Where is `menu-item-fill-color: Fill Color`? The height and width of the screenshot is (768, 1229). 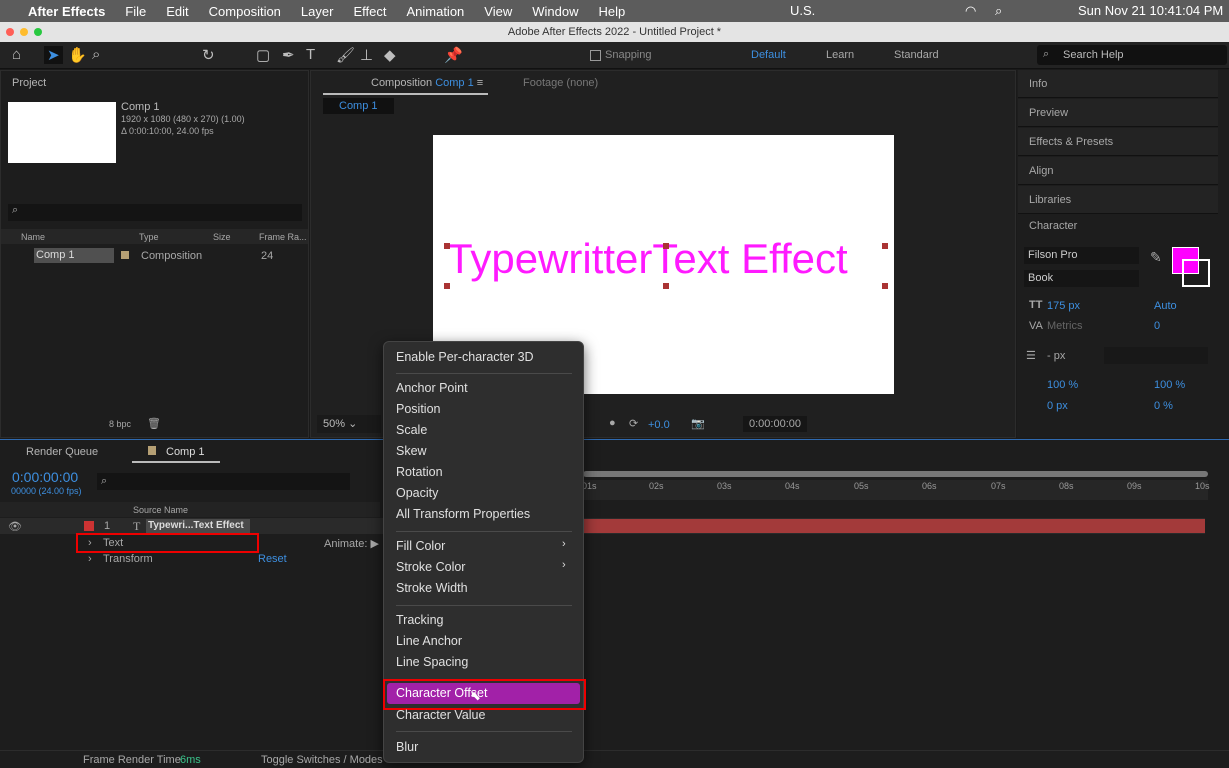 menu-item-fill-color: Fill Color is located at coordinates (420, 546).